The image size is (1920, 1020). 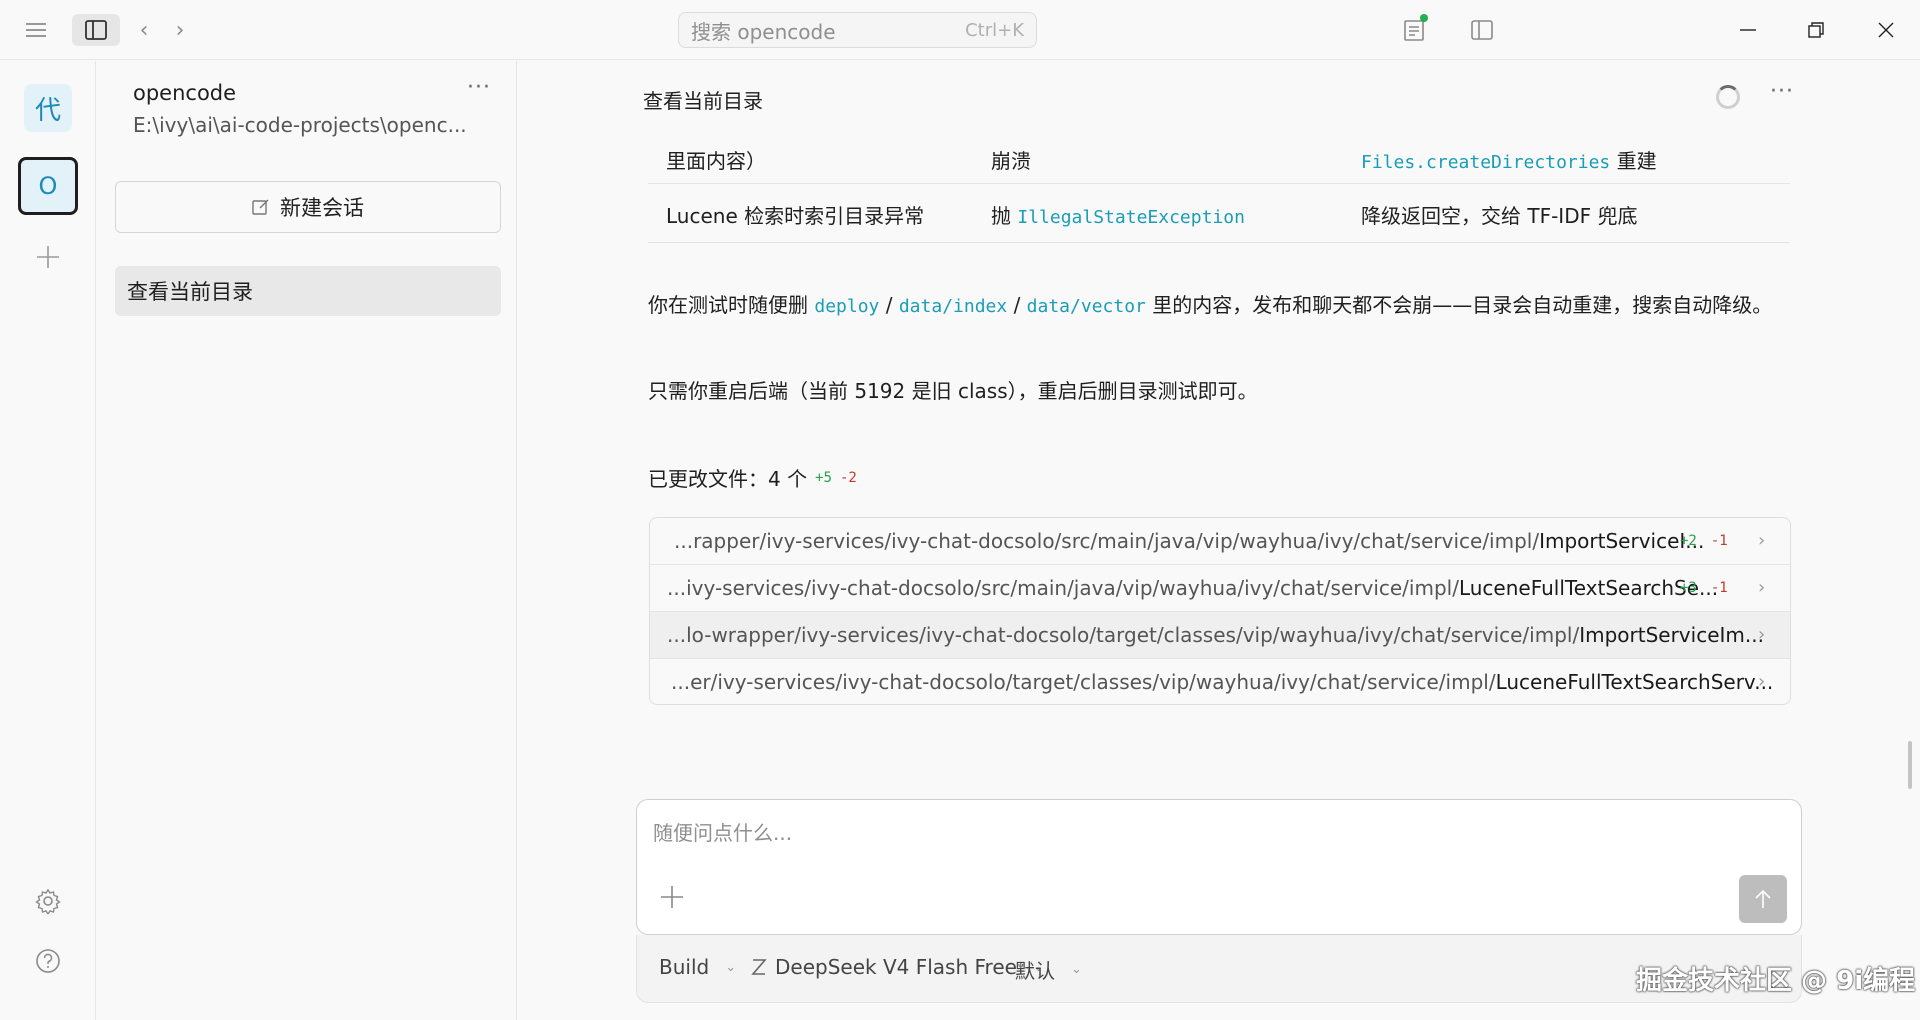 I want to click on prompt-input, so click(x=1203, y=833).